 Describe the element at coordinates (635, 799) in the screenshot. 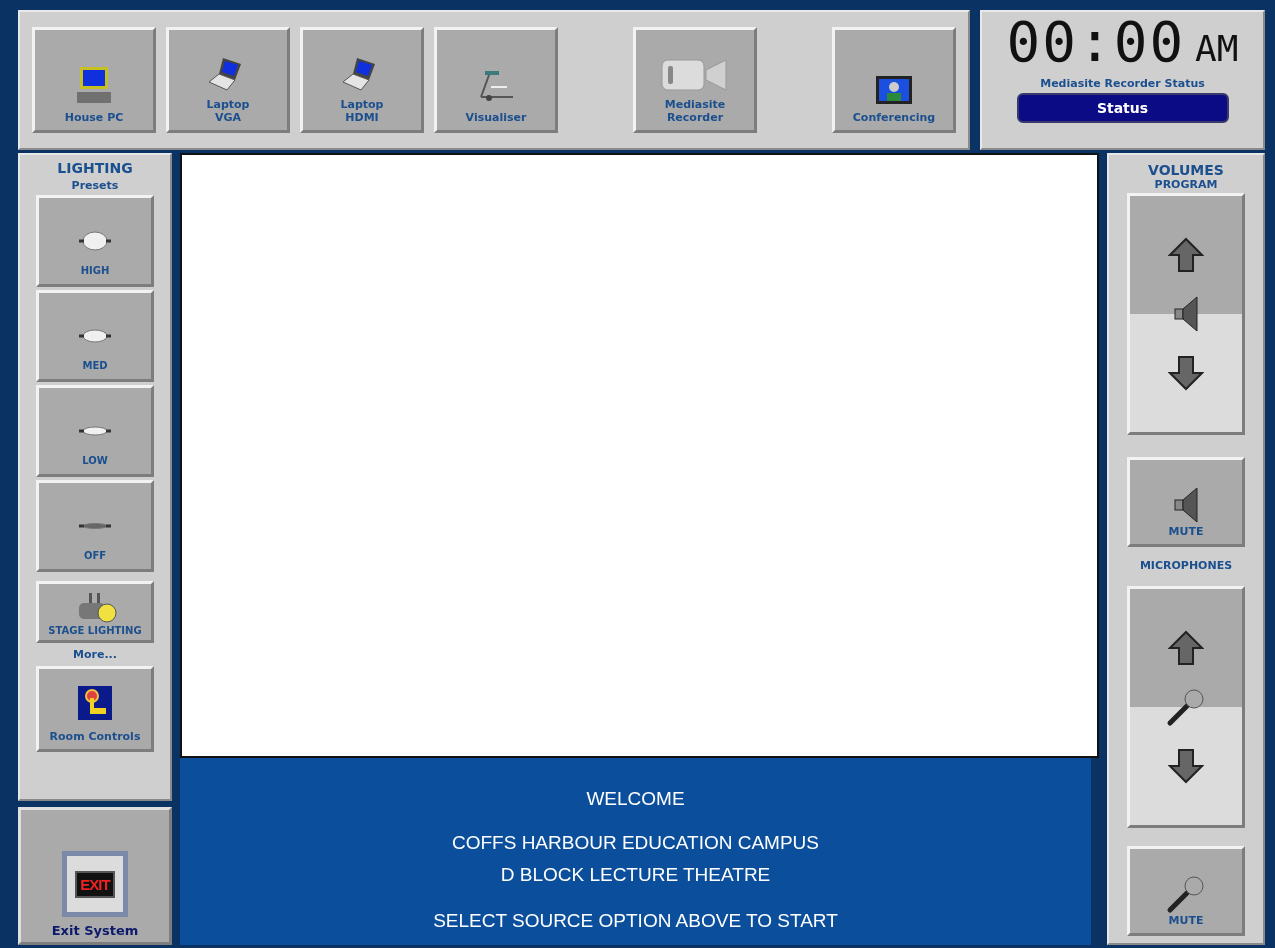

I see `welcome-text: WELCOME` at that location.